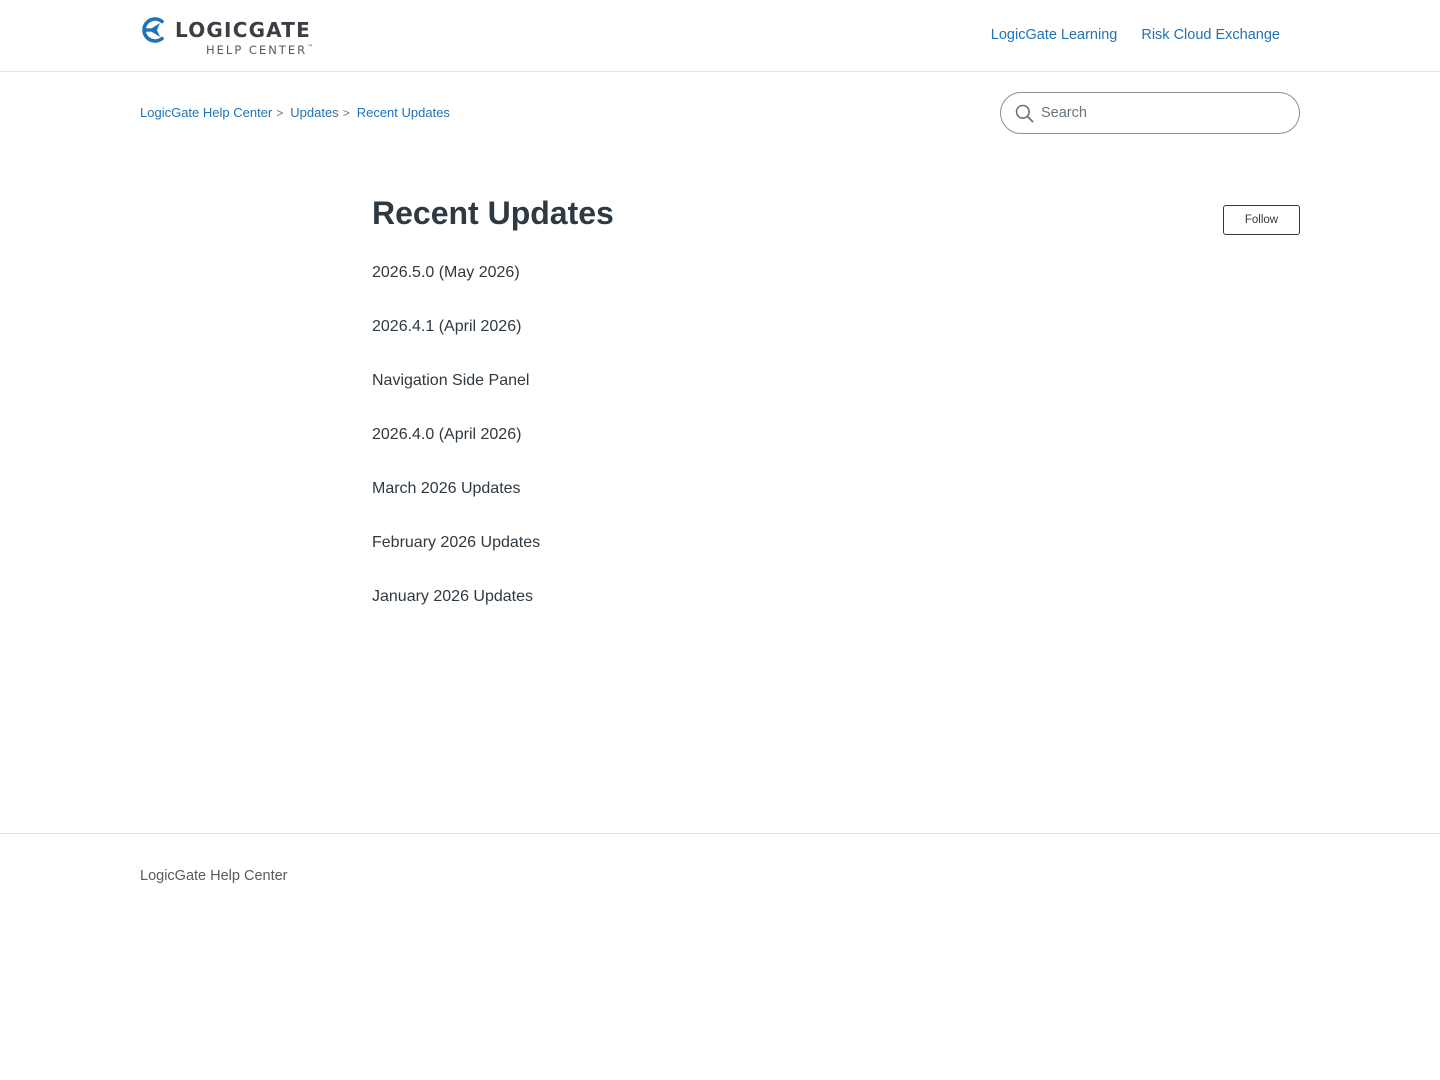  Describe the element at coordinates (214, 876) in the screenshot. I see `footer-help-center-link: LogicGate Help Center` at that location.